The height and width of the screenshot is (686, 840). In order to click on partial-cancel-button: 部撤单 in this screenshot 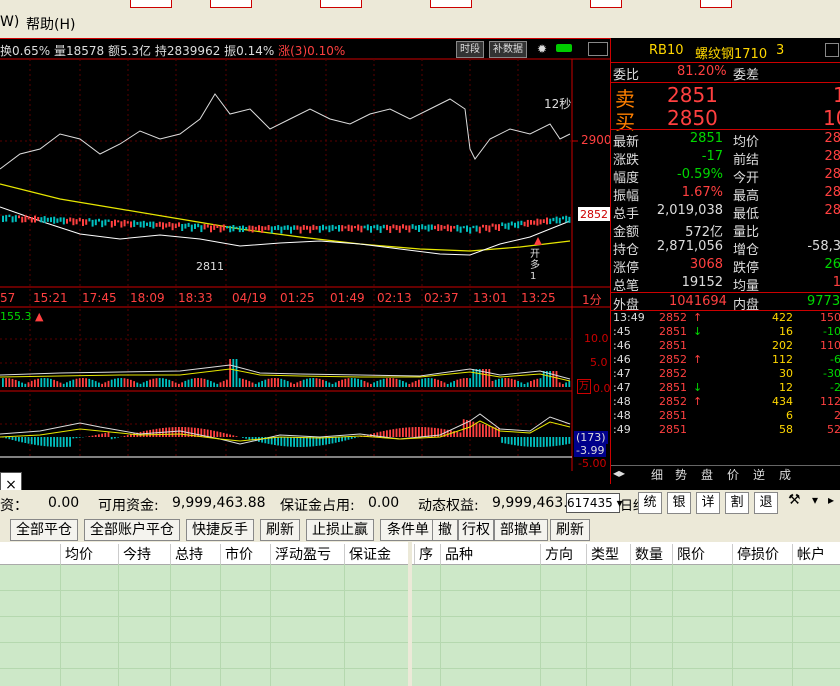, I will do `click(521, 530)`.